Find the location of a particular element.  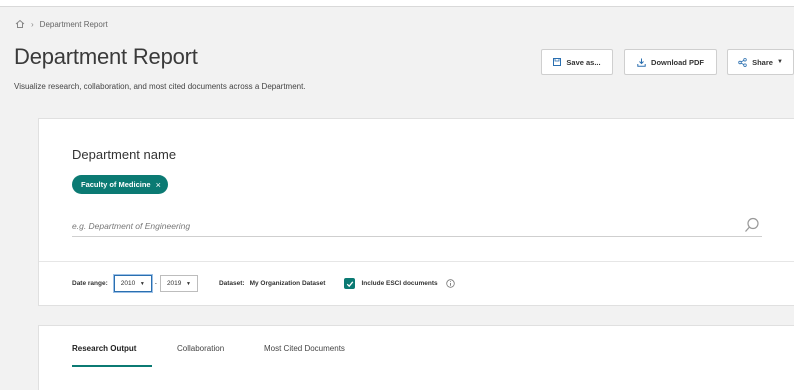

department-search-input is located at coordinates (417, 226).